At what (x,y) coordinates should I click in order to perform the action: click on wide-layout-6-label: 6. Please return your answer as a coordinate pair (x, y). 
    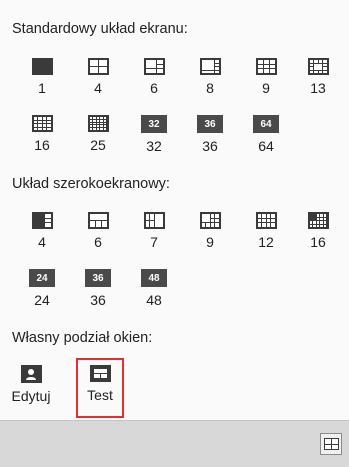
    Looking at the image, I should click on (98, 242).